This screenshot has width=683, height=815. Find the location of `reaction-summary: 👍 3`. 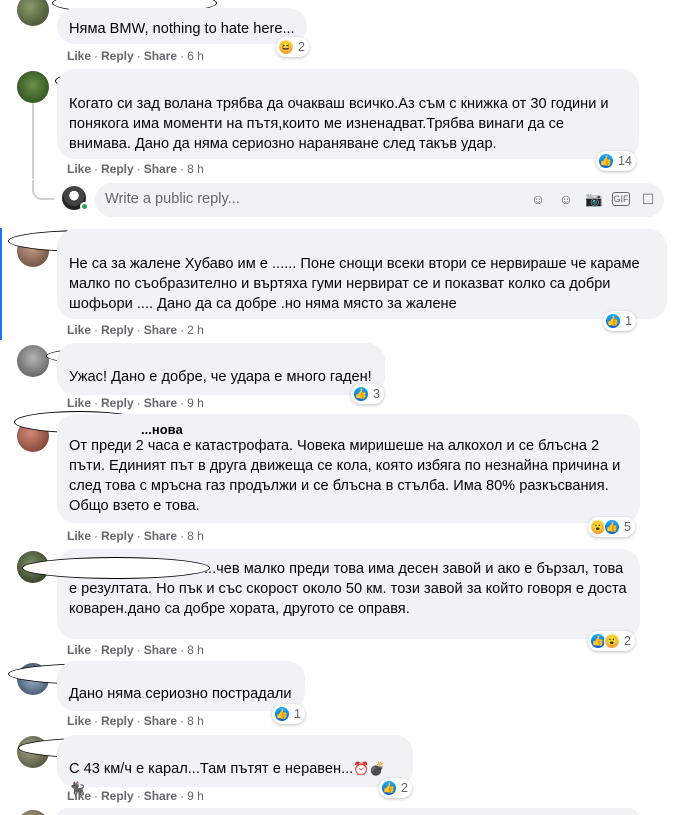

reaction-summary: 👍 3 is located at coordinates (367, 394).